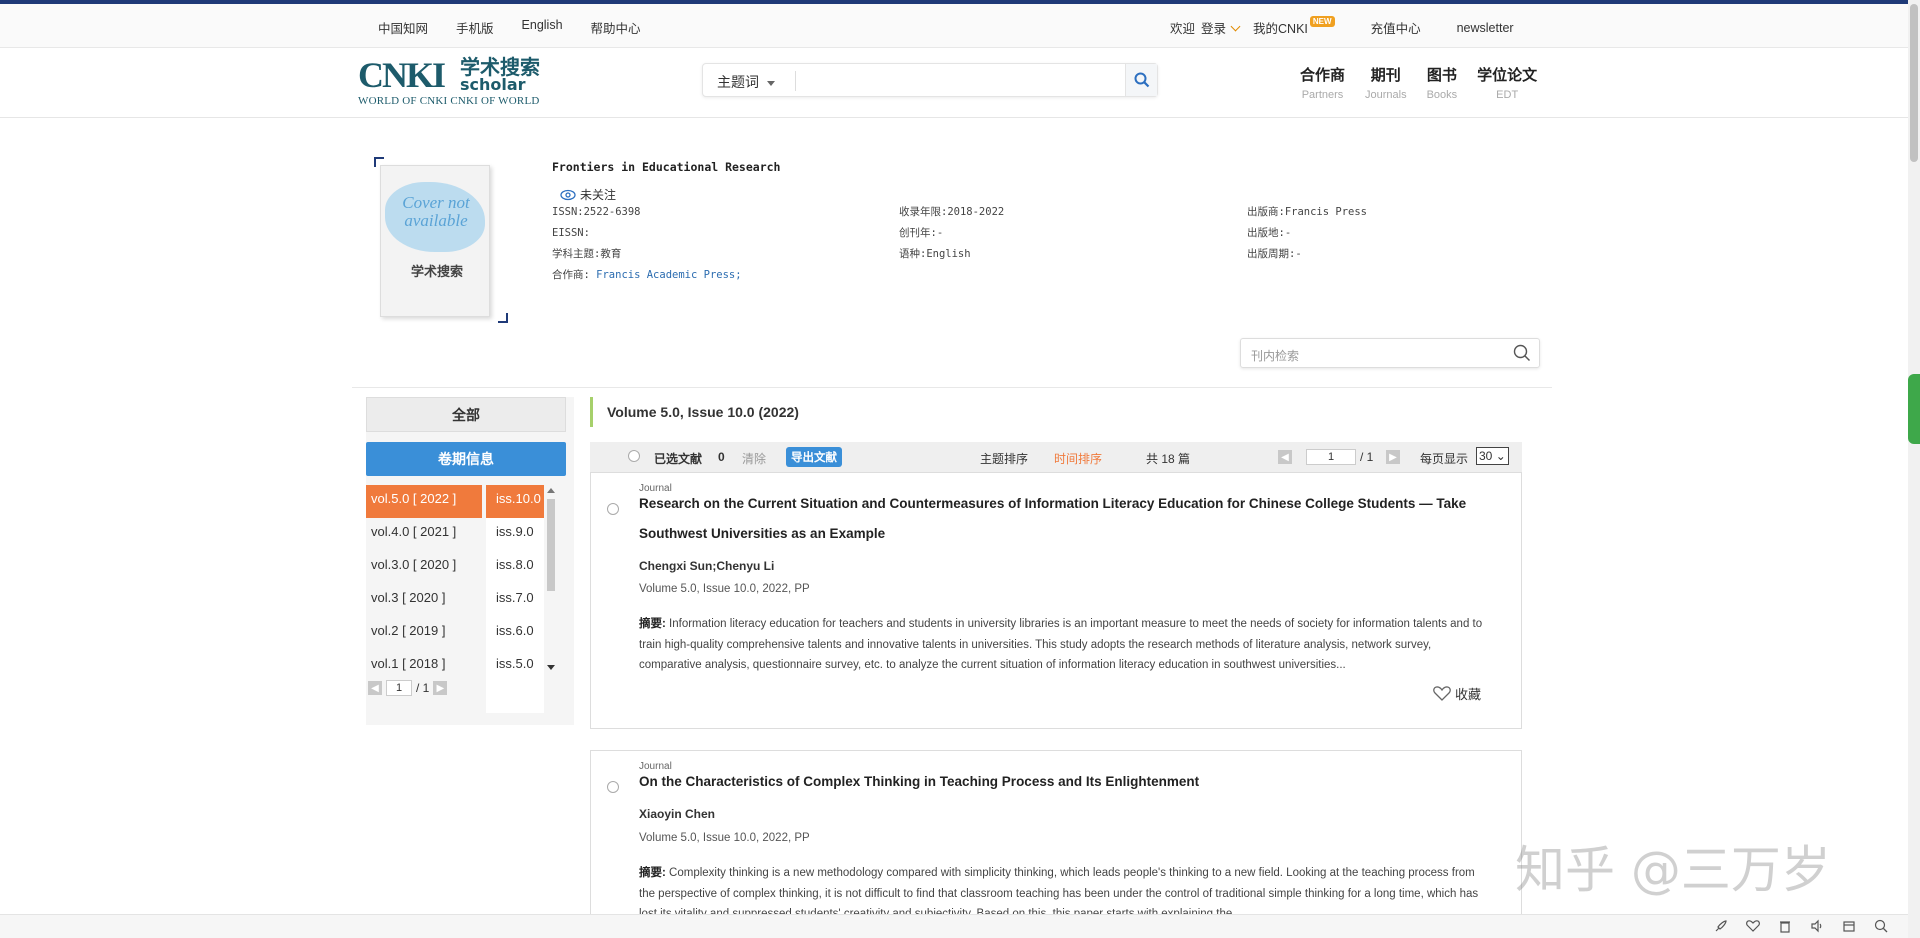  I want to click on dropdown-arrow-icon, so click(771, 83).